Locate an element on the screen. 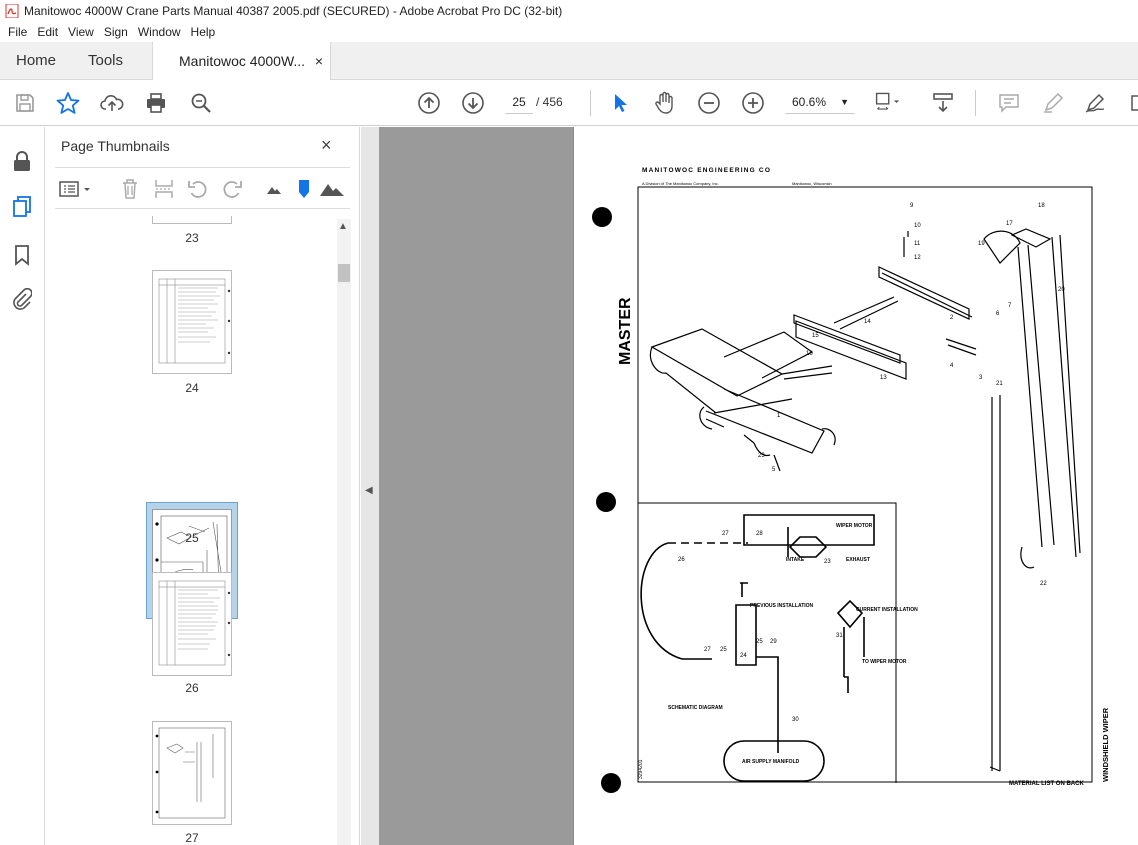 The image size is (1138, 845). svg-text: 15 is located at coordinates (815, 336).